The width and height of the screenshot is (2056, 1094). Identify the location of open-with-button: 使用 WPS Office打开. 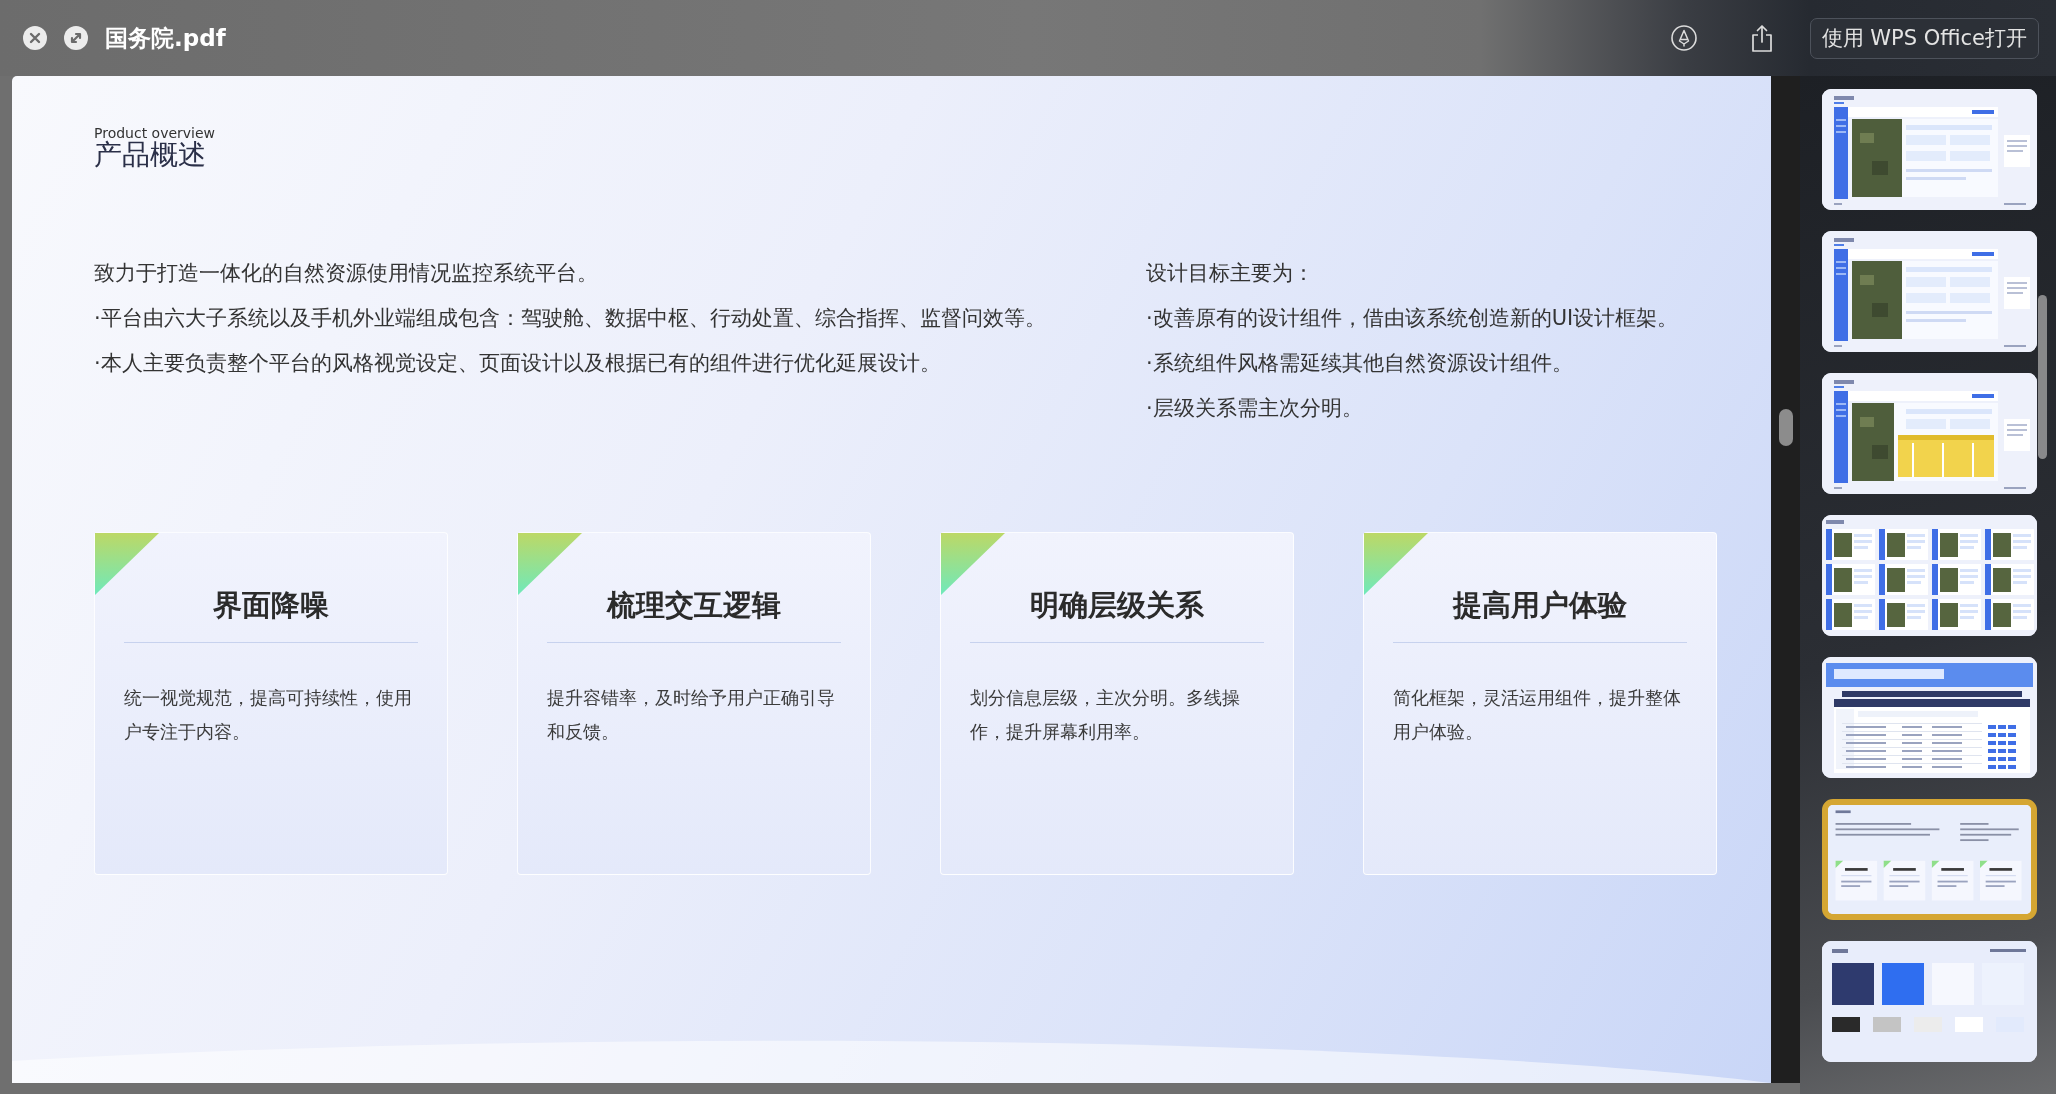
(1924, 38).